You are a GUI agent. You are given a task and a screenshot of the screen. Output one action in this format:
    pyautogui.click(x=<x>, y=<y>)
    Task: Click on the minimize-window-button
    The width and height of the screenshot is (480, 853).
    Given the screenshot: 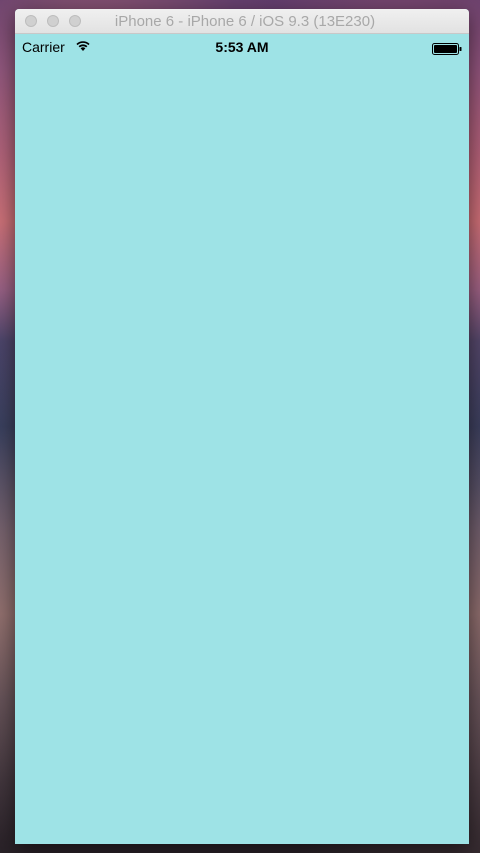 What is the action you would take?
    pyautogui.click(x=53, y=21)
    